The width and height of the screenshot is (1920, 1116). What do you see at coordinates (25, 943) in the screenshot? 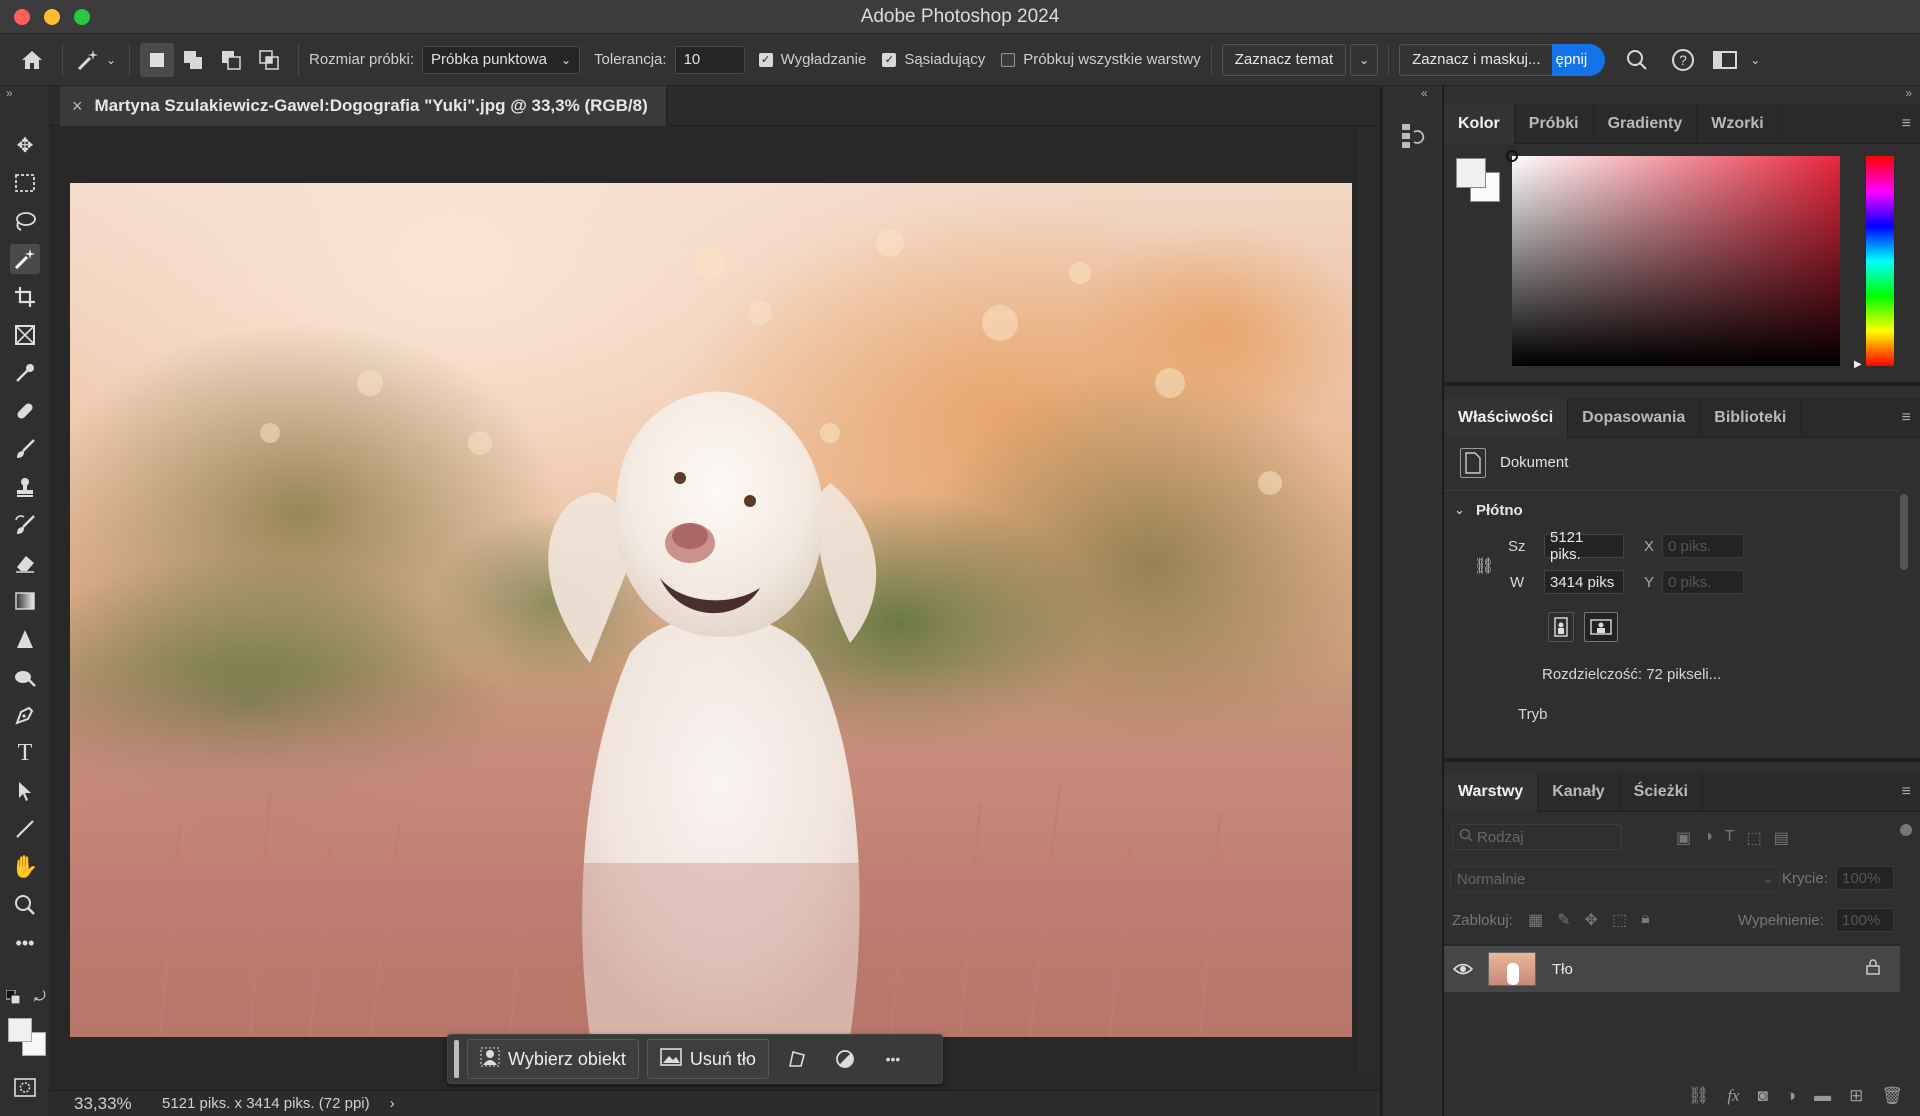
I see `more-tools-icon: •••` at bounding box center [25, 943].